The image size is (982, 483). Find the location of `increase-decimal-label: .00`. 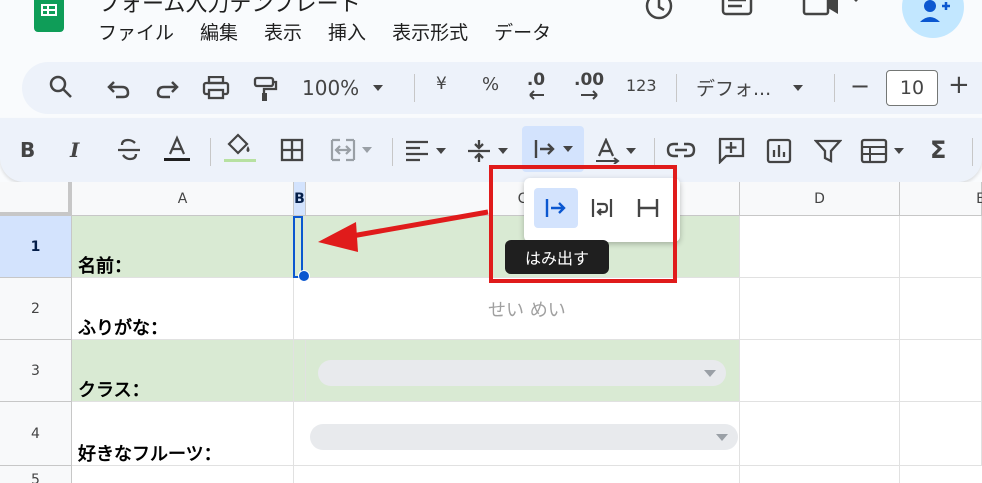

increase-decimal-label: .00 is located at coordinates (589, 80).